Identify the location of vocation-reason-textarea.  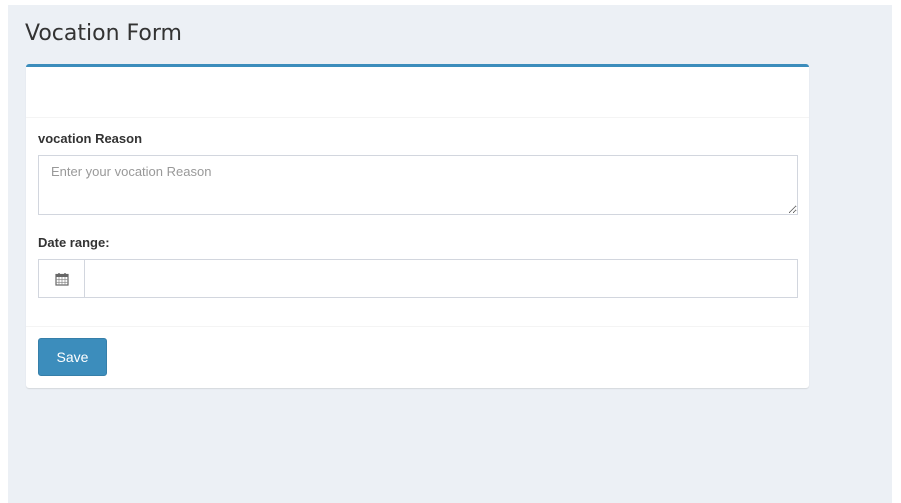
(418, 185).